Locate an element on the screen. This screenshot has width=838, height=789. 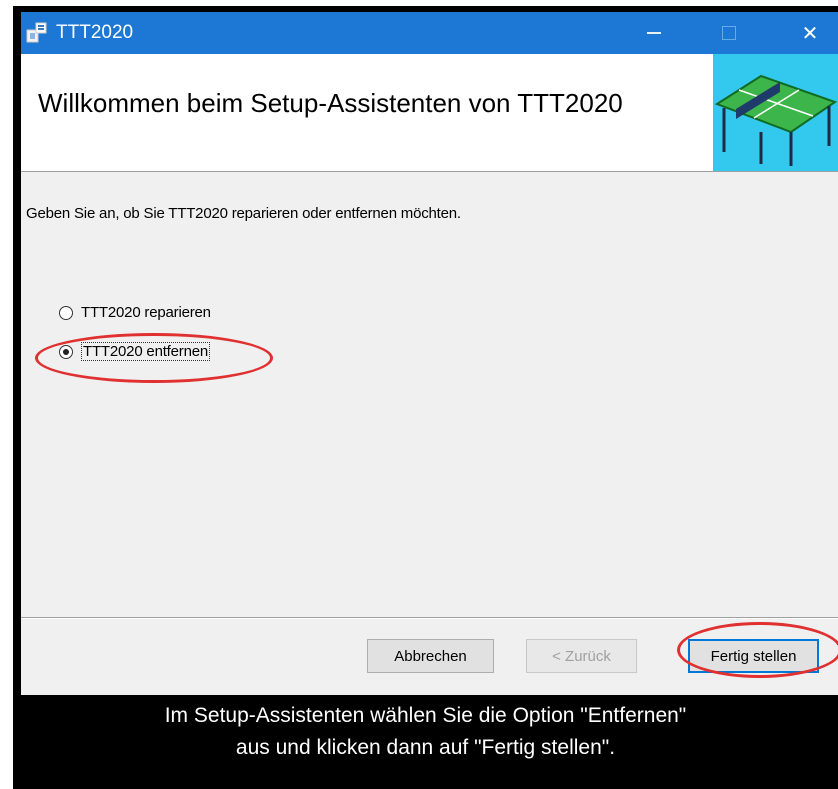
close-button: ✕ is located at coordinates (810, 33).